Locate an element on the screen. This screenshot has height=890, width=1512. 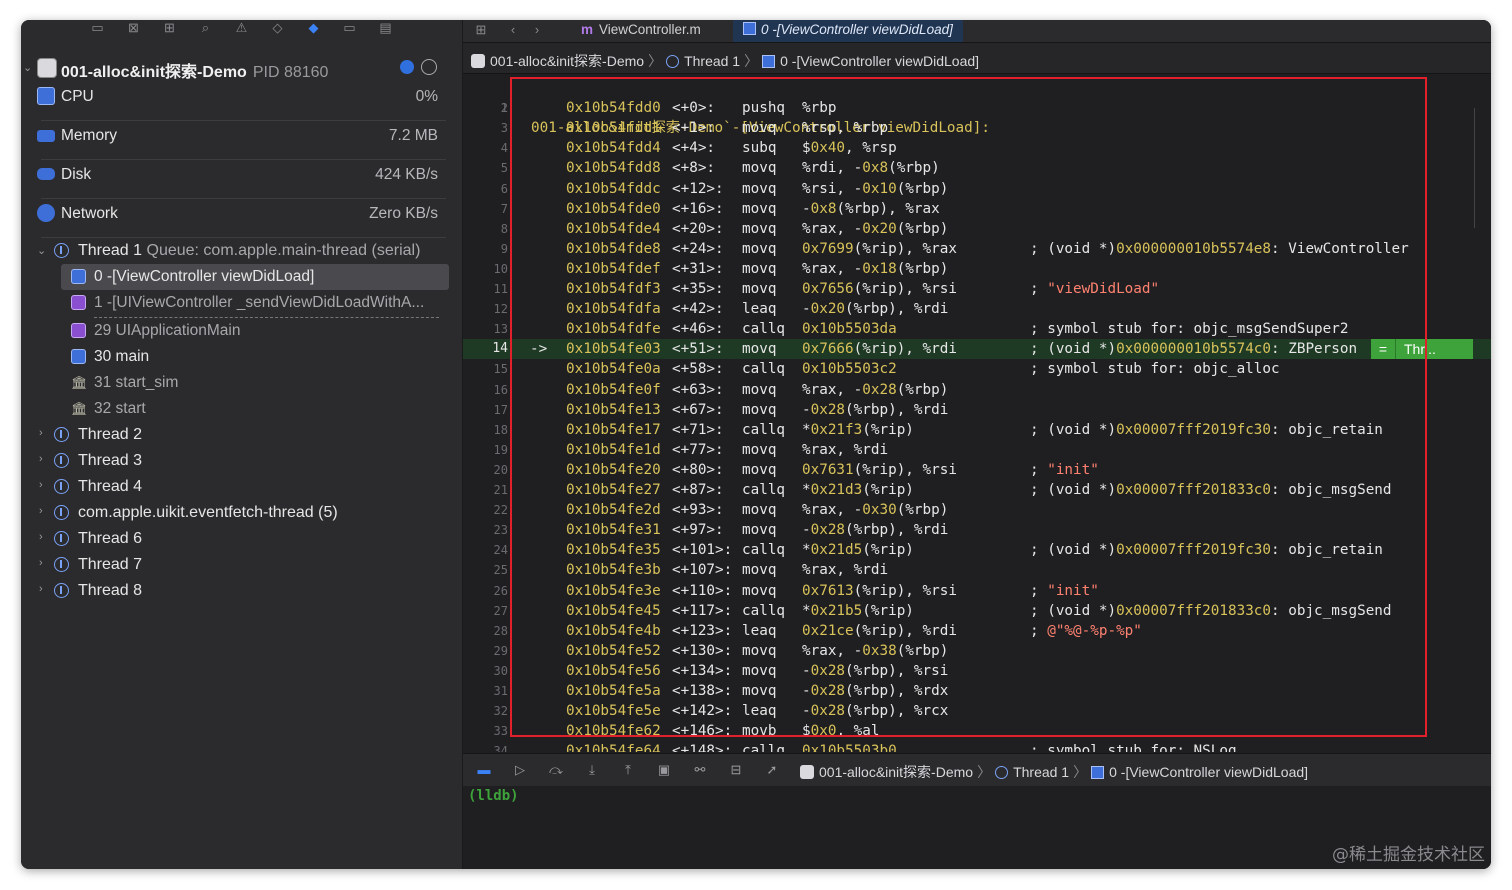
disassembly-line: 2 0x10b54fdd0 <+0>: pushq %rbp is located at coordinates (977, 108).